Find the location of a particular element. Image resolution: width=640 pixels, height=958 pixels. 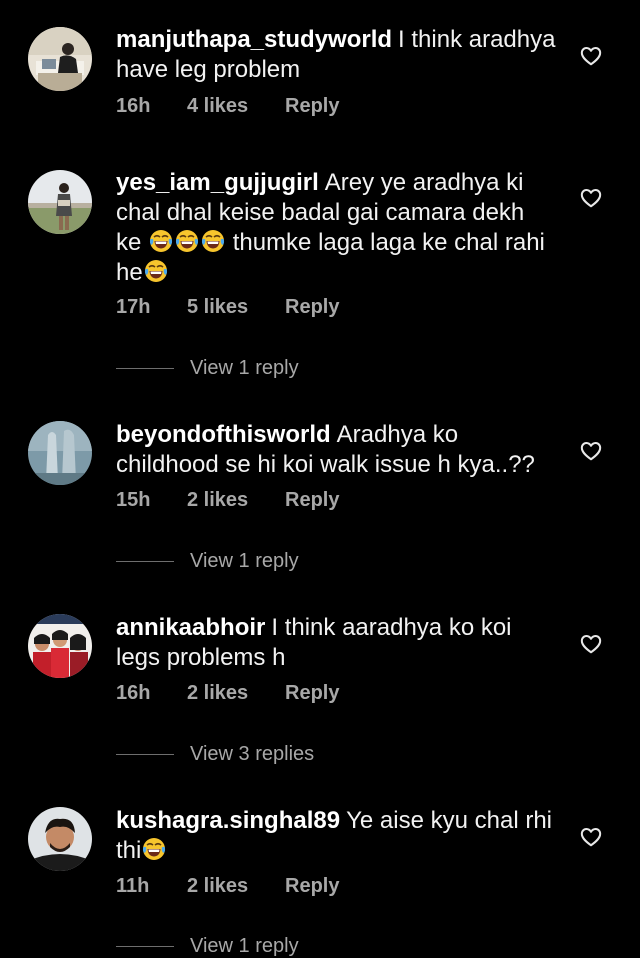

comment-meta: 11h 2 likes Reply is located at coordinates (227, 886).